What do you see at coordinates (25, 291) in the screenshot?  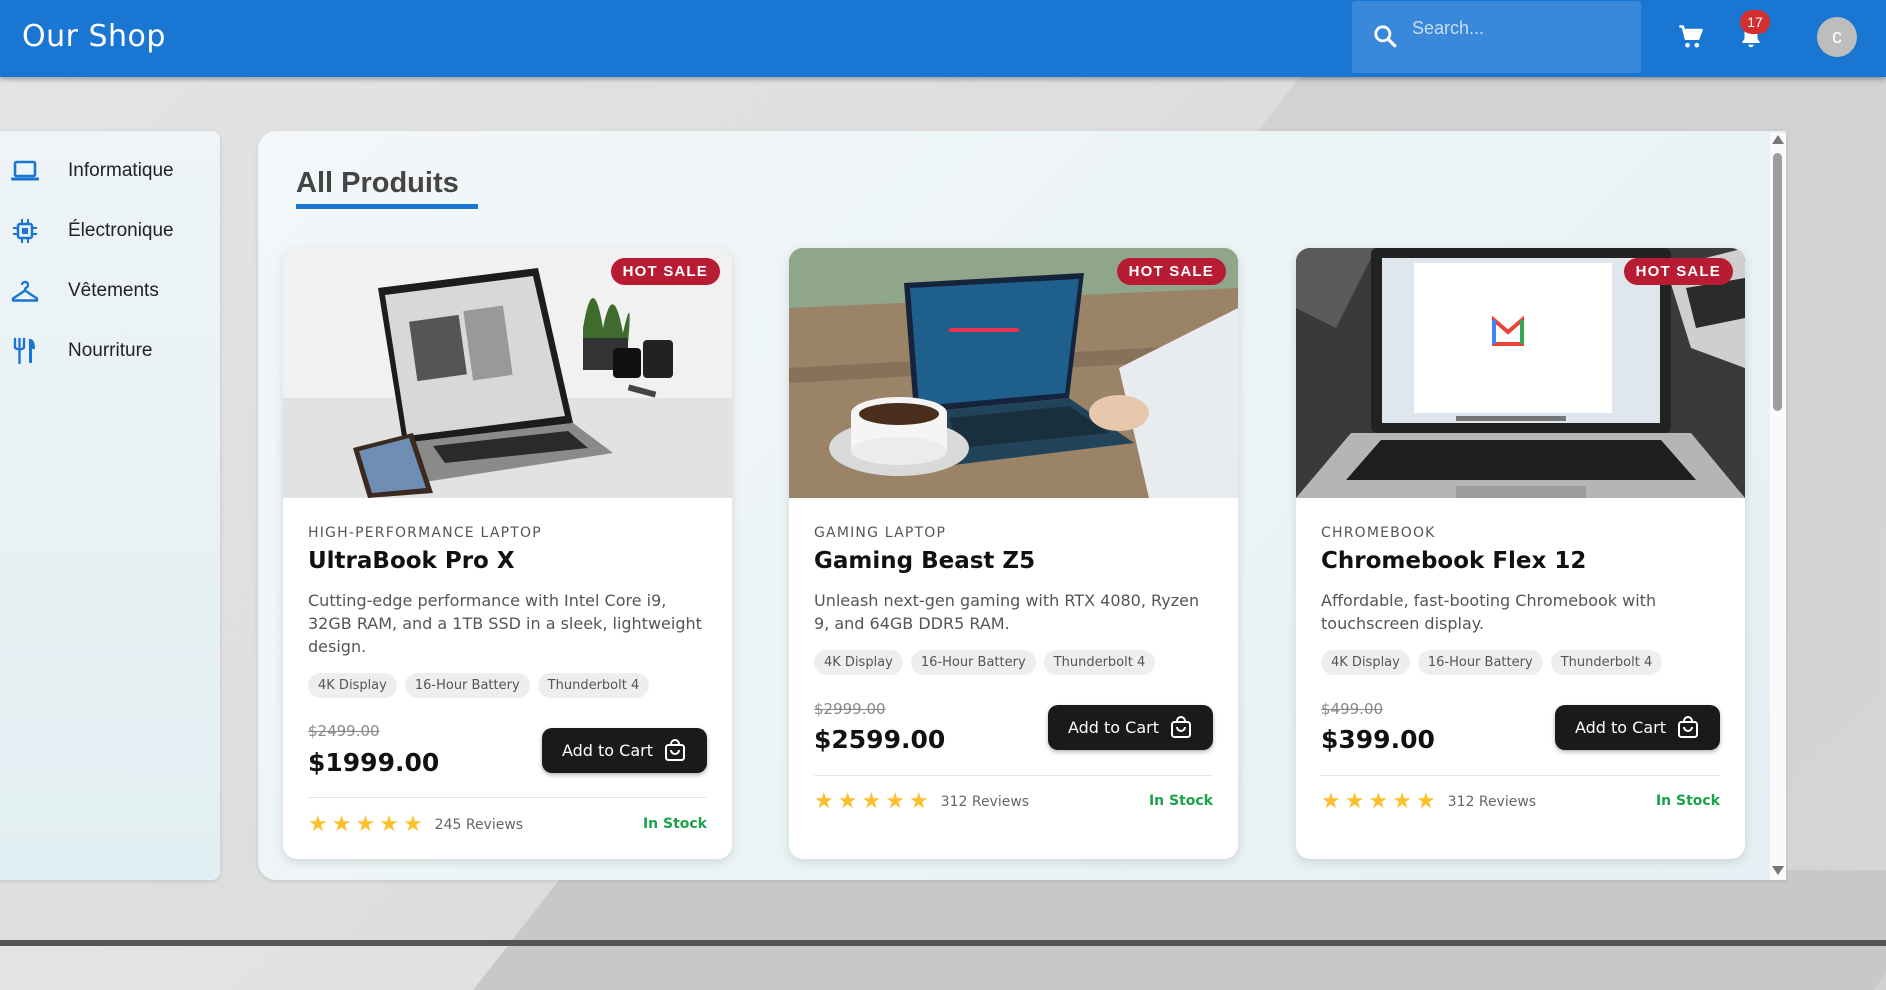 I see `hanger-icon` at bounding box center [25, 291].